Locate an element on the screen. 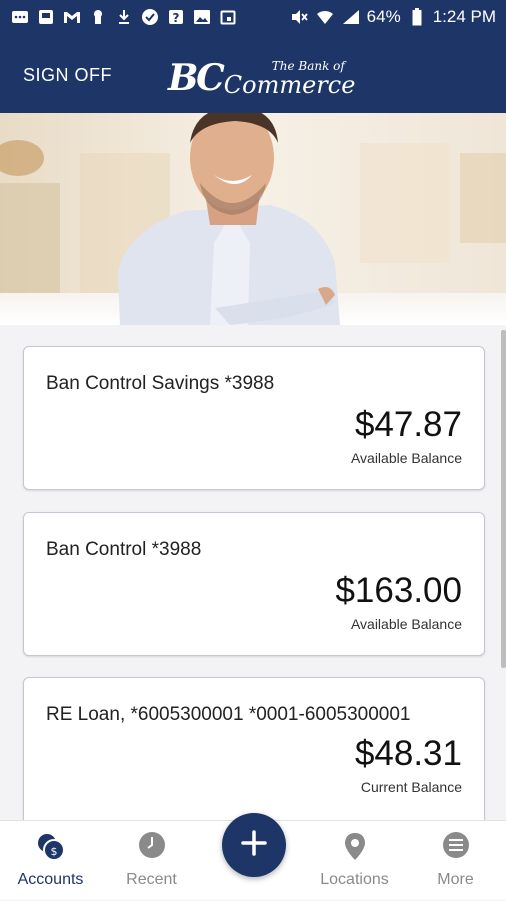  logo-monogram: BC is located at coordinates (196, 78).